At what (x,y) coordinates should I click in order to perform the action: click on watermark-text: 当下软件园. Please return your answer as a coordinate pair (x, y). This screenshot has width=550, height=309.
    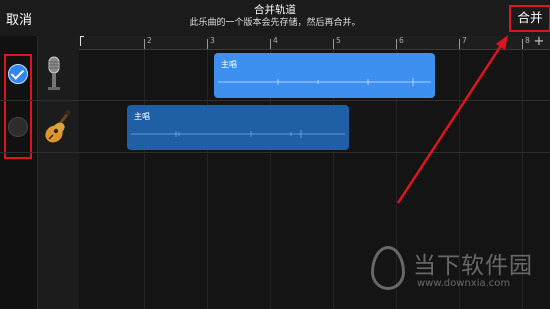
    Looking at the image, I should click on (473, 266).